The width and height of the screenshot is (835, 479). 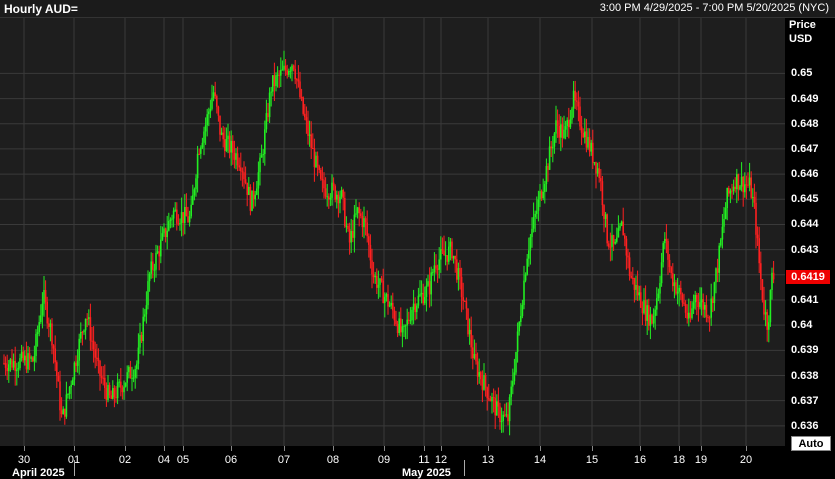 What do you see at coordinates (38, 473) in the screenshot?
I see `month-label-april: April 2025` at bounding box center [38, 473].